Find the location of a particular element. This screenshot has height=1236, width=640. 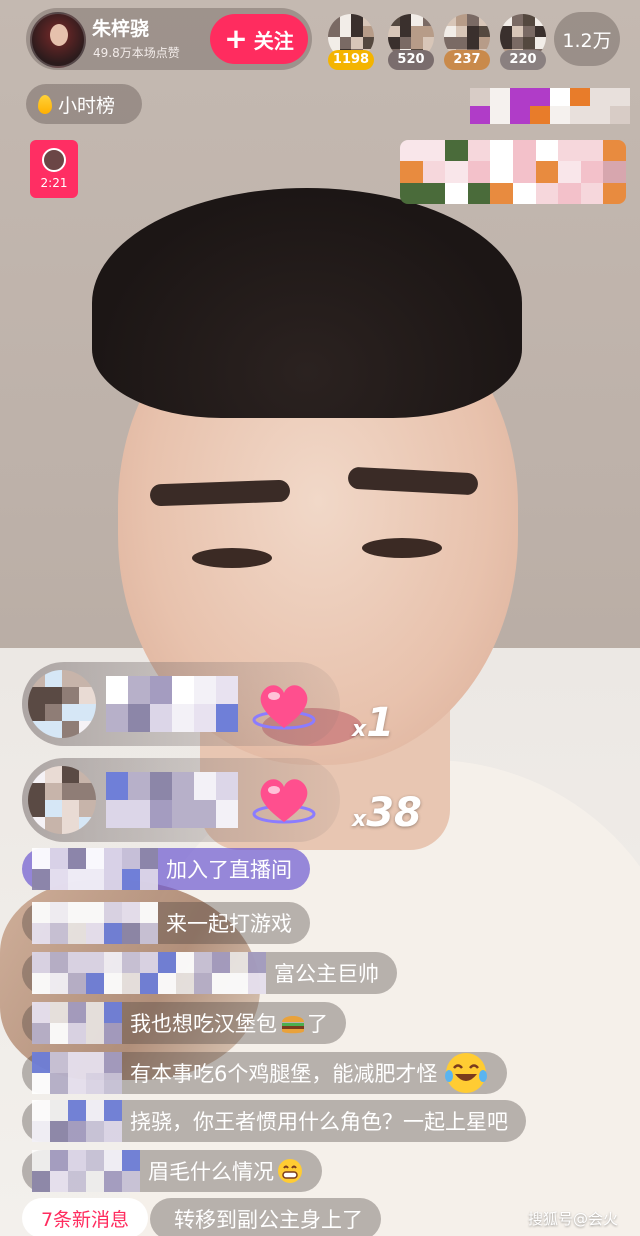

blurred-notice is located at coordinates (550, 106).